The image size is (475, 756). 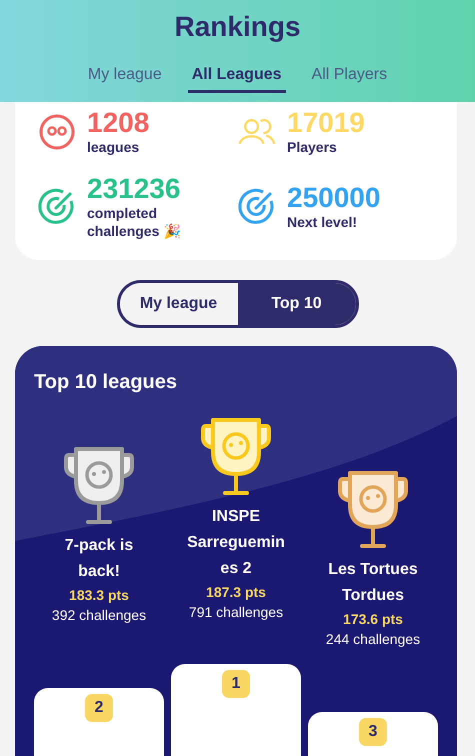 What do you see at coordinates (106, 382) in the screenshot?
I see `panel-title: Top 10 leagues` at bounding box center [106, 382].